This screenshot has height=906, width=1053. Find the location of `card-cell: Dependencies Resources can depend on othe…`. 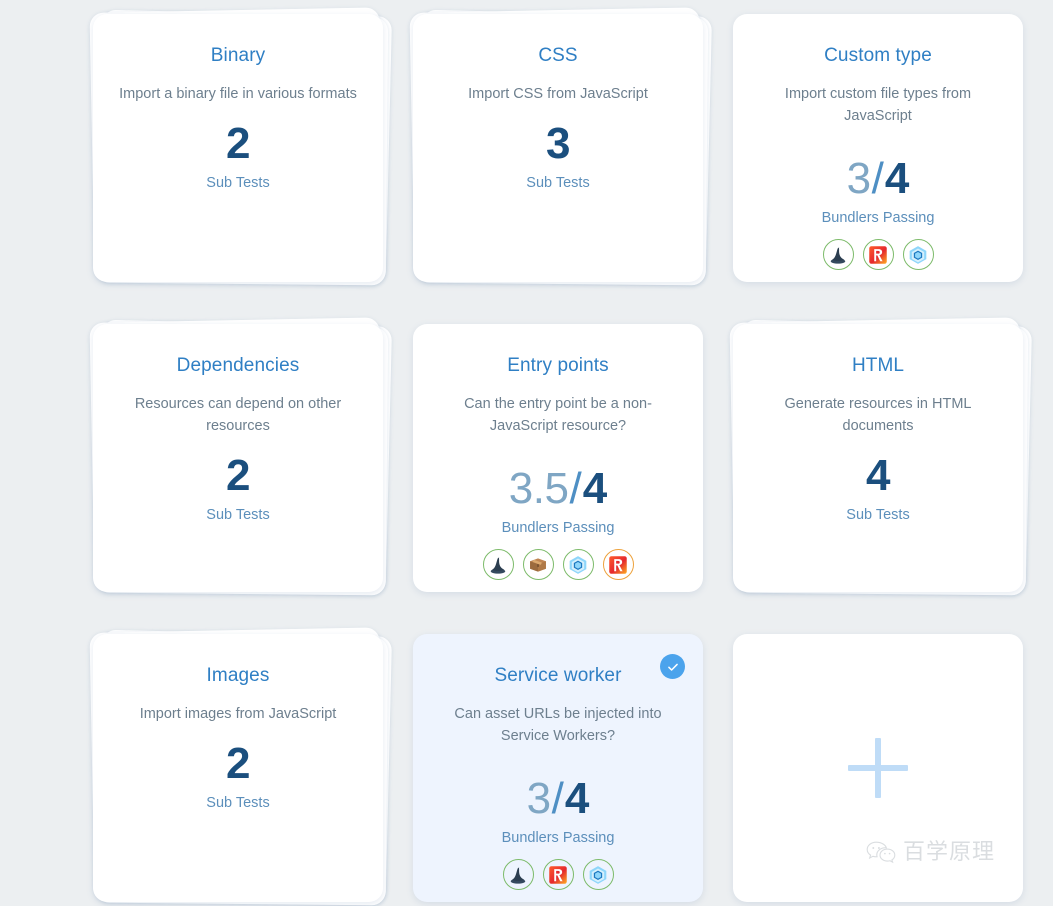

card-cell: Dependencies Resources can depend on othe… is located at coordinates (238, 465).